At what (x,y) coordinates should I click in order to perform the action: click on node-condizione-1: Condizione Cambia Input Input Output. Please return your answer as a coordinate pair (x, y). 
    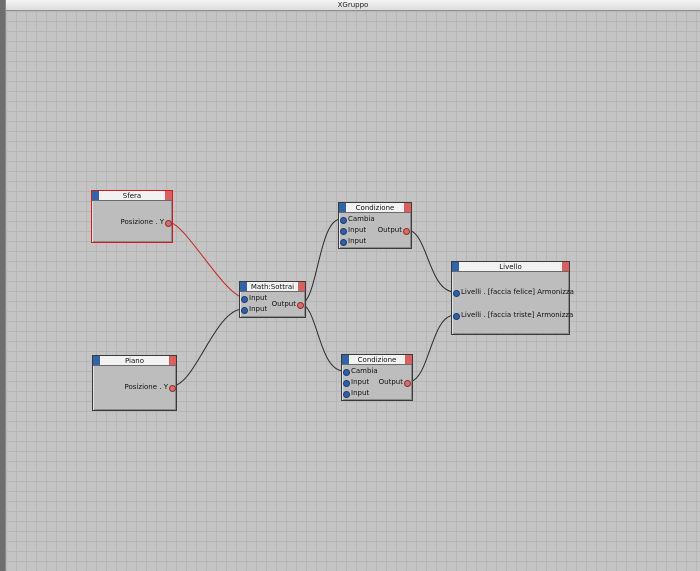
    Looking at the image, I should click on (375, 225).